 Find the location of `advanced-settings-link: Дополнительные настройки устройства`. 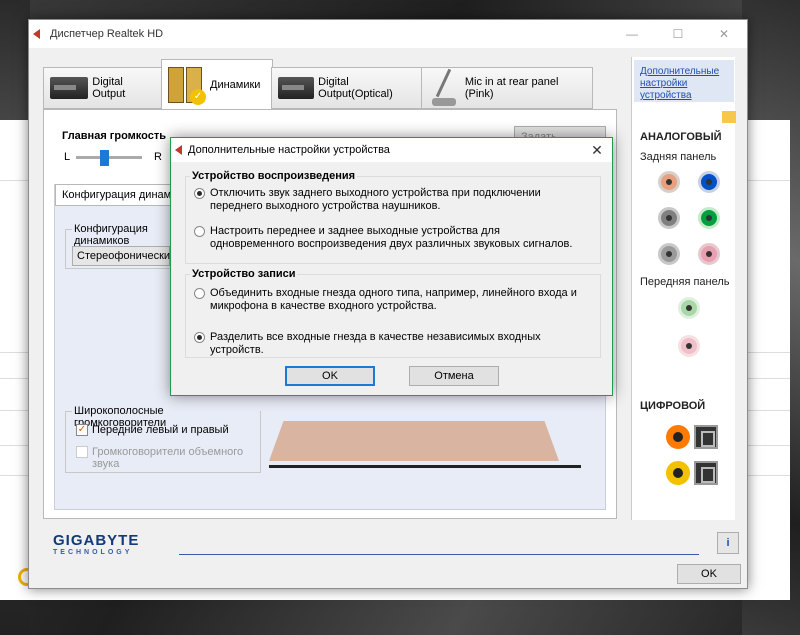

advanced-settings-link: Дополнительные настройки устройства is located at coordinates (684, 81).